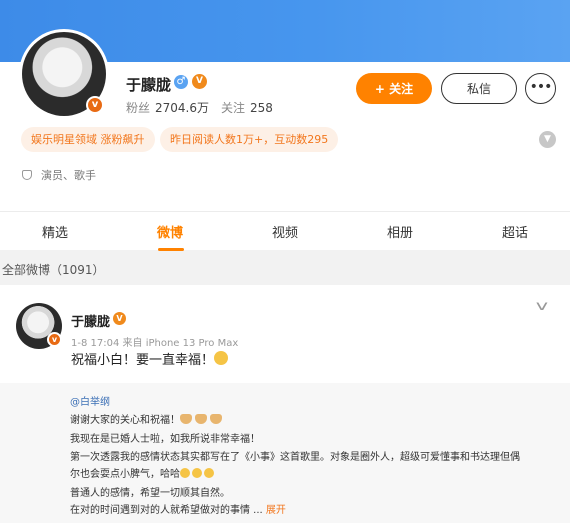 The width and height of the screenshot is (570, 523). I want to click on male-icon: ♂, so click(181, 82).